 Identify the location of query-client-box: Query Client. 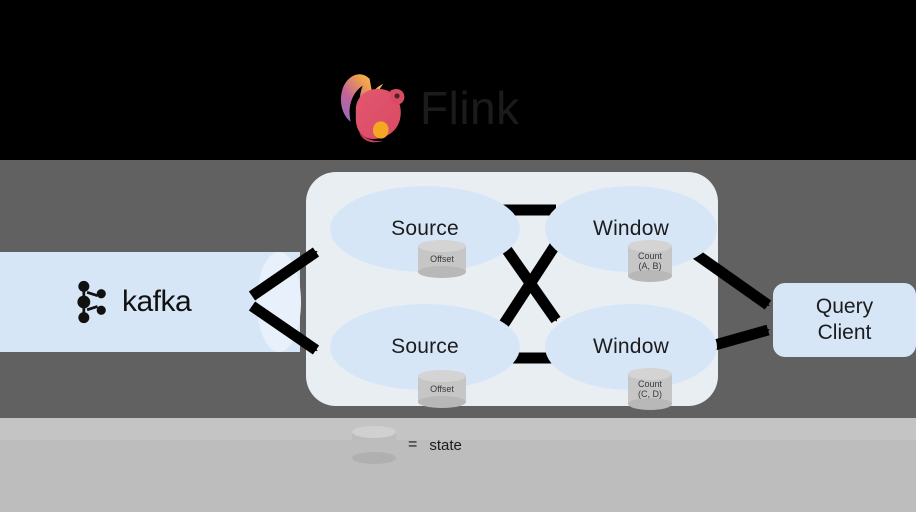
(844, 320).